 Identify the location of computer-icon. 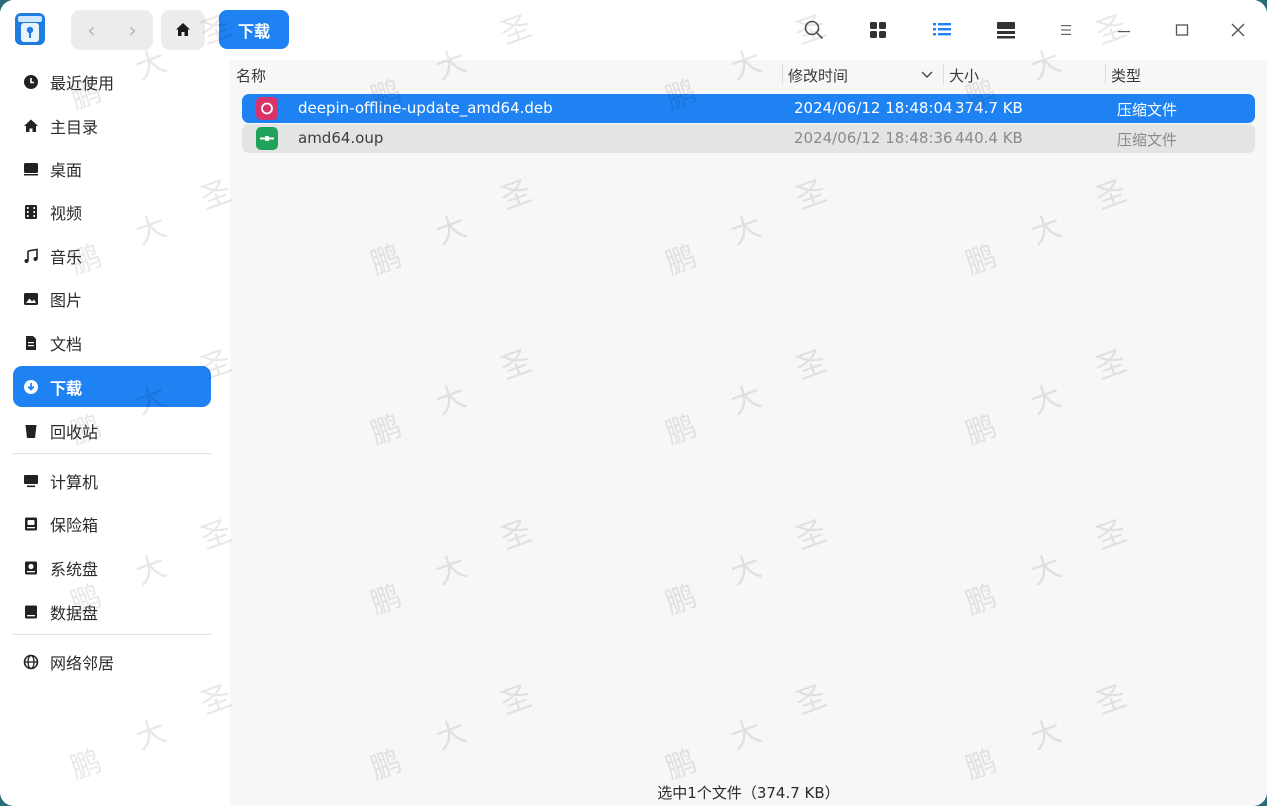
(31, 481).